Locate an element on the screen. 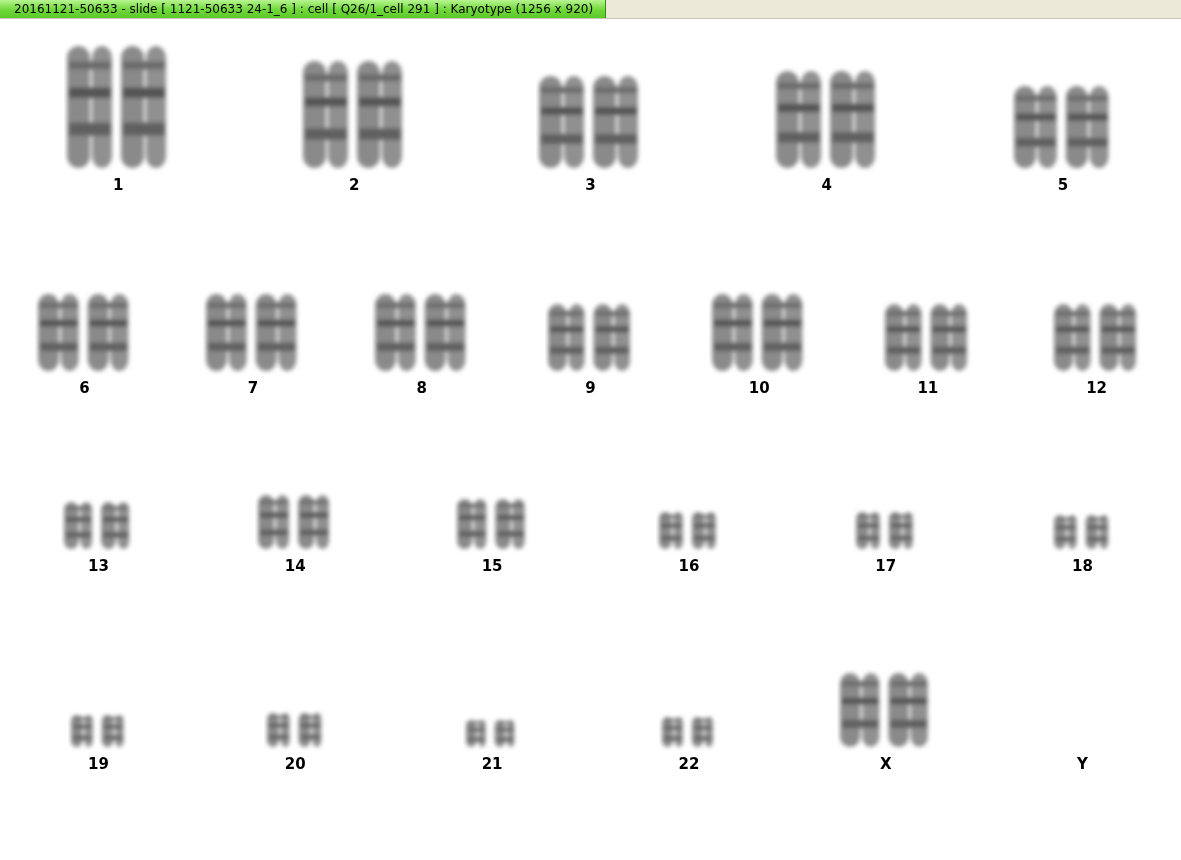 This screenshot has height=860, width=1181. chromosome-number: 5 is located at coordinates (1063, 185).